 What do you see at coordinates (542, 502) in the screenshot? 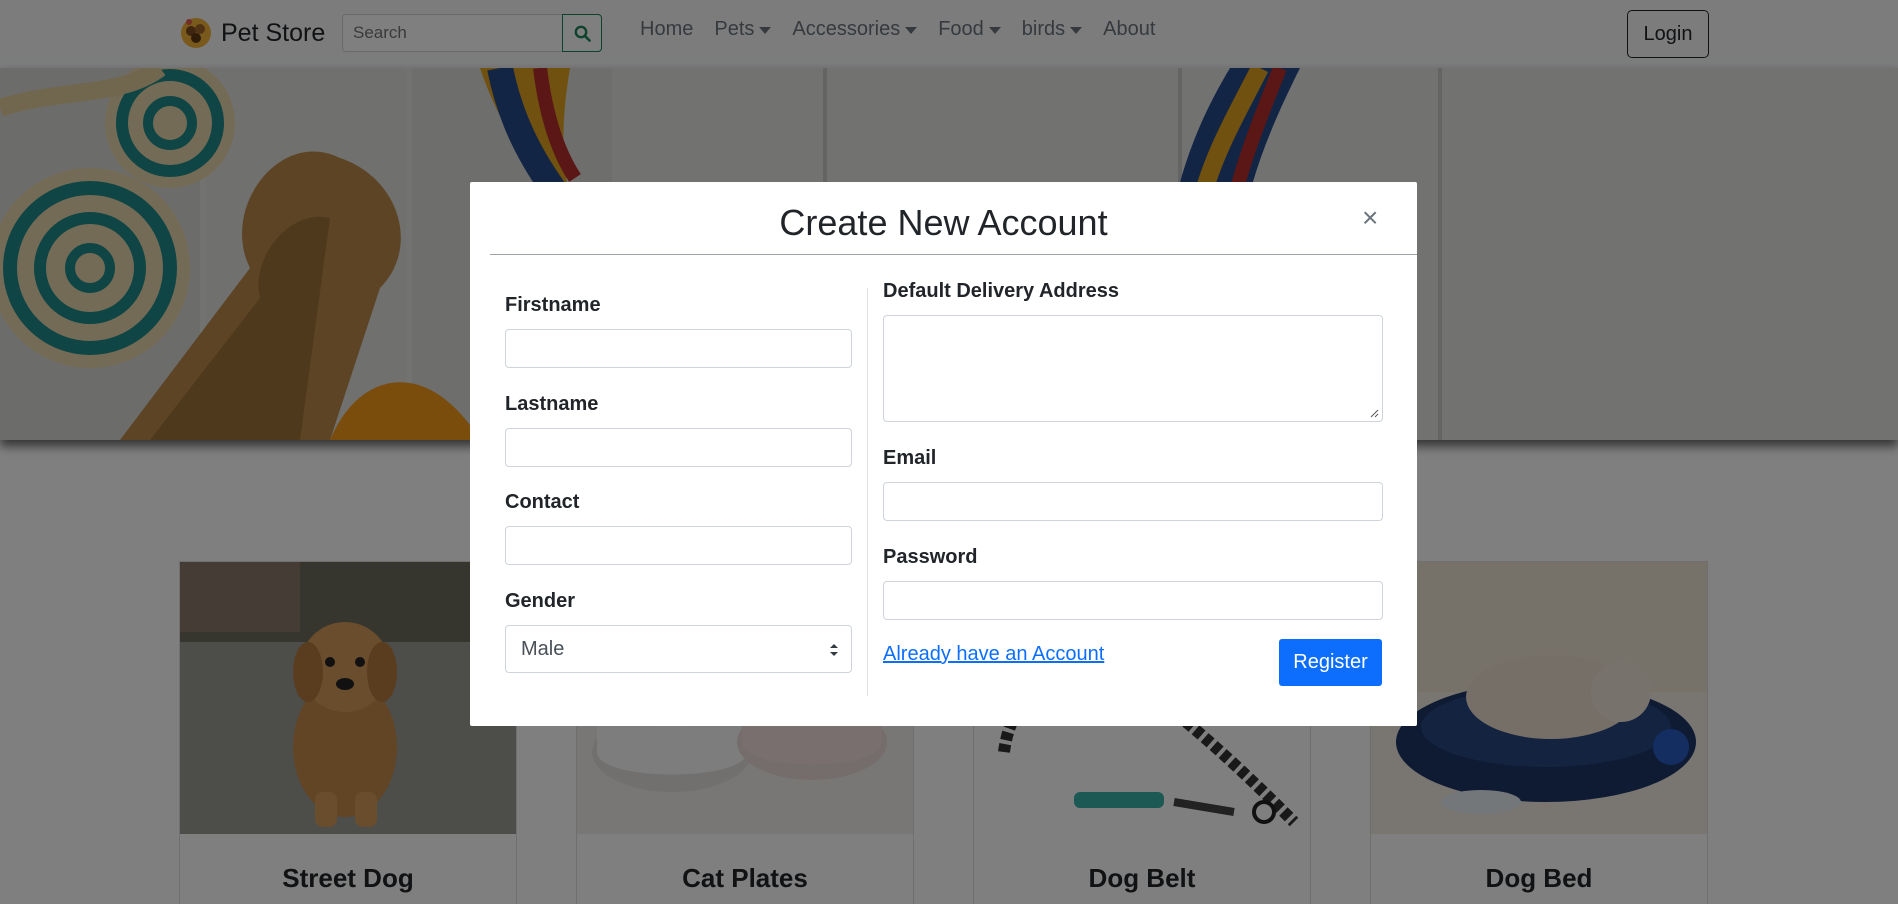
I see `contact-label: Contact` at bounding box center [542, 502].